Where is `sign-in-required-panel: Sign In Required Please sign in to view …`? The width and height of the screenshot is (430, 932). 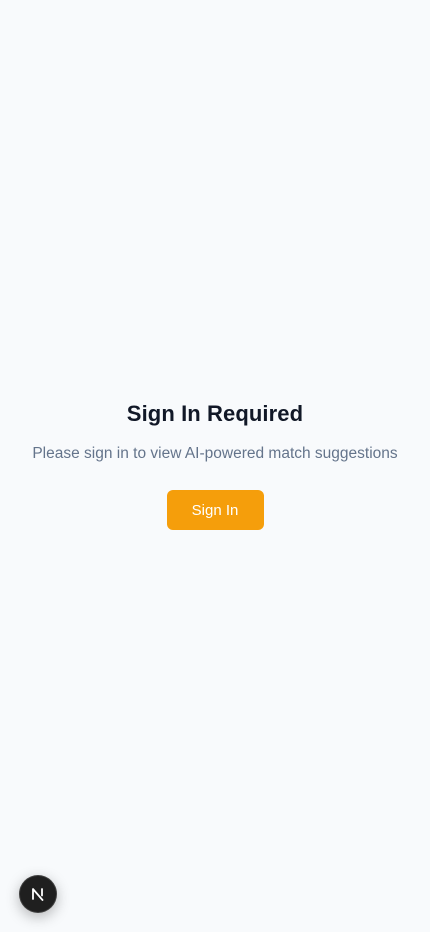
sign-in-required-panel: Sign In Required Please sign in to view … is located at coordinates (215, 464).